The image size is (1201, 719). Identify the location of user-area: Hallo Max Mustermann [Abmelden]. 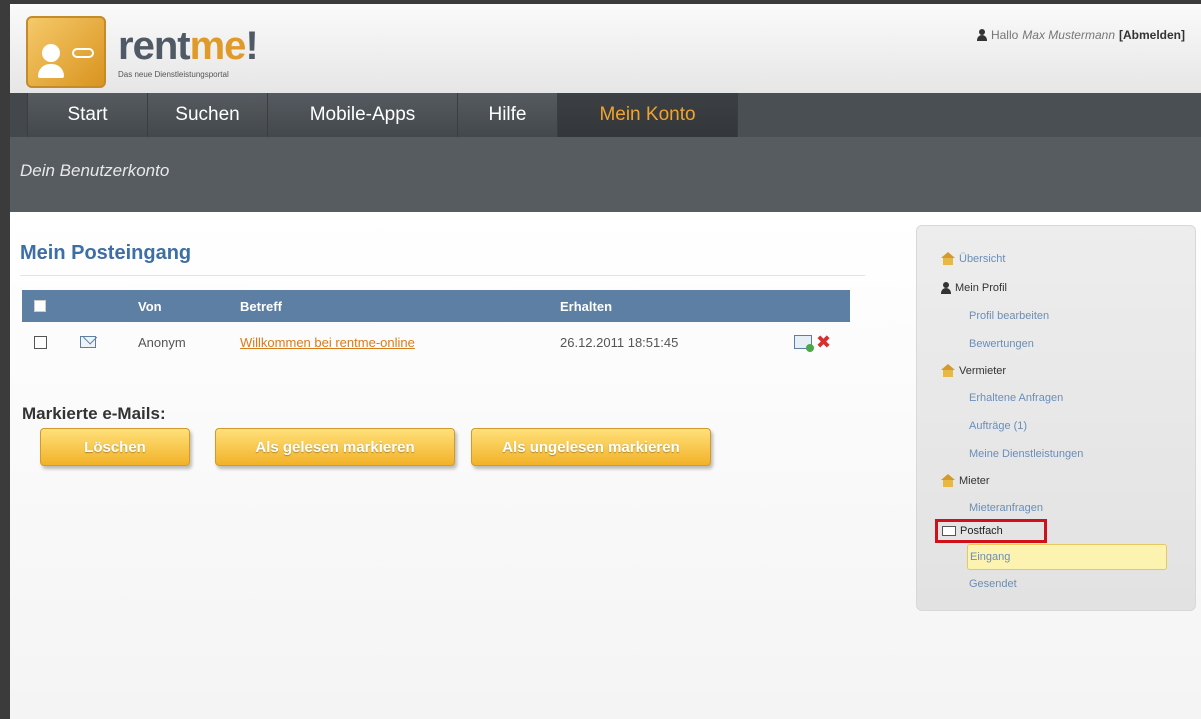
(1080, 35).